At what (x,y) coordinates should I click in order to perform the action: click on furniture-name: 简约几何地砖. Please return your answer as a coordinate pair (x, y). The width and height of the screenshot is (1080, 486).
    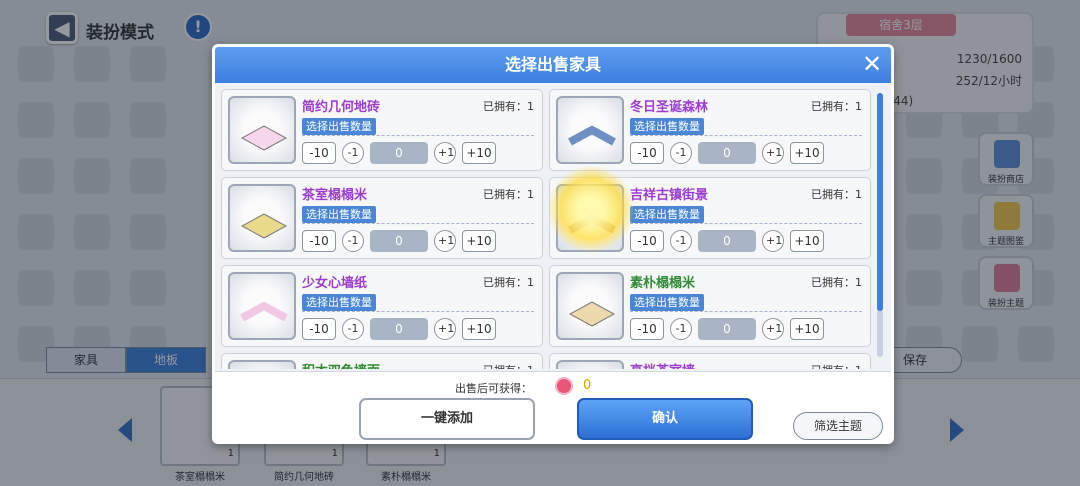
    Looking at the image, I should click on (341, 107).